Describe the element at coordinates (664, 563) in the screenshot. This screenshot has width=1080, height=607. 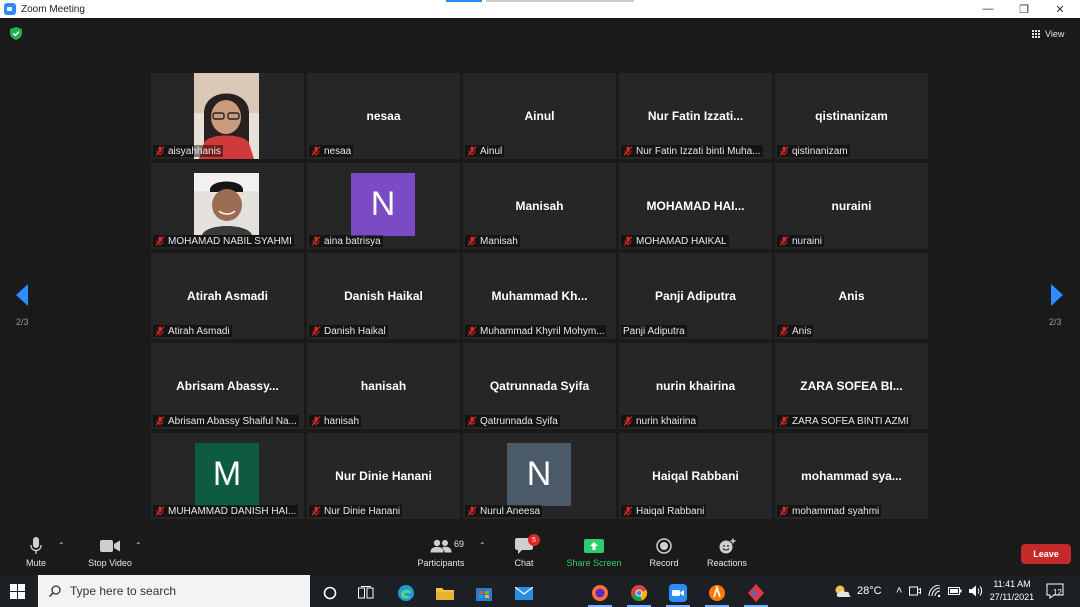
I see `record-label: Record` at that location.